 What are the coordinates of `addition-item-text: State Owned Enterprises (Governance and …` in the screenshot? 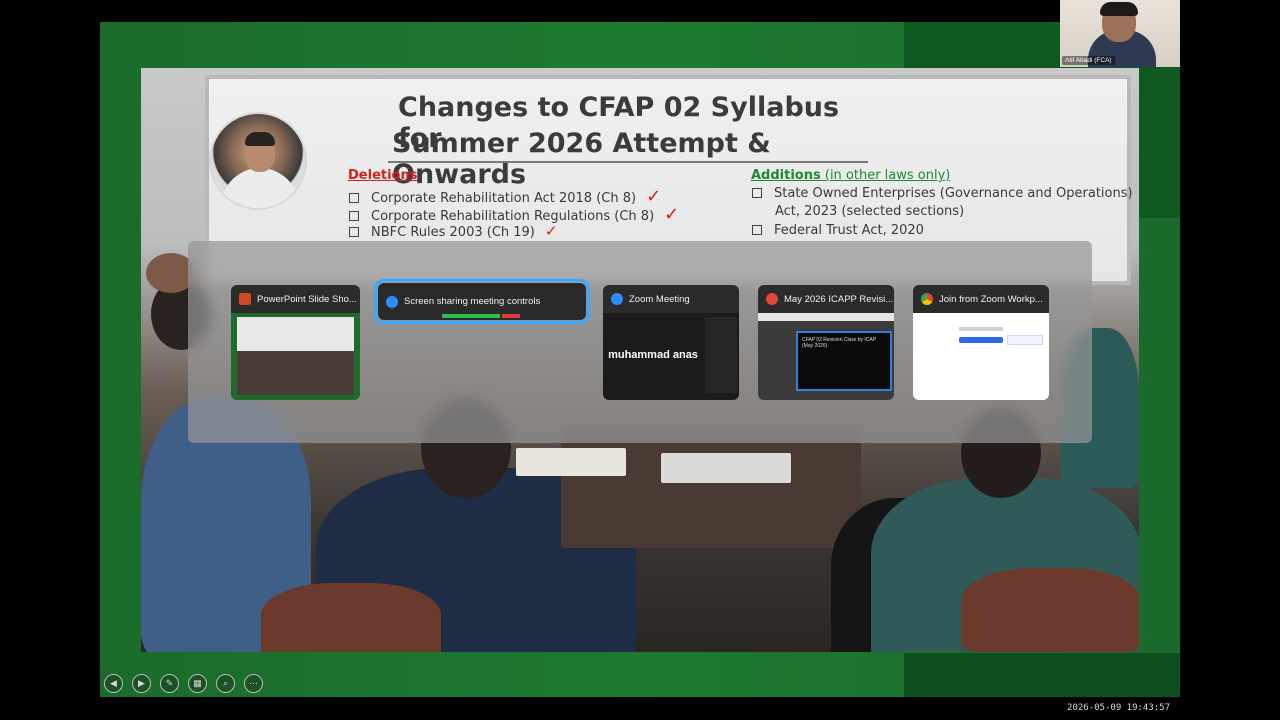 It's located at (953, 193).